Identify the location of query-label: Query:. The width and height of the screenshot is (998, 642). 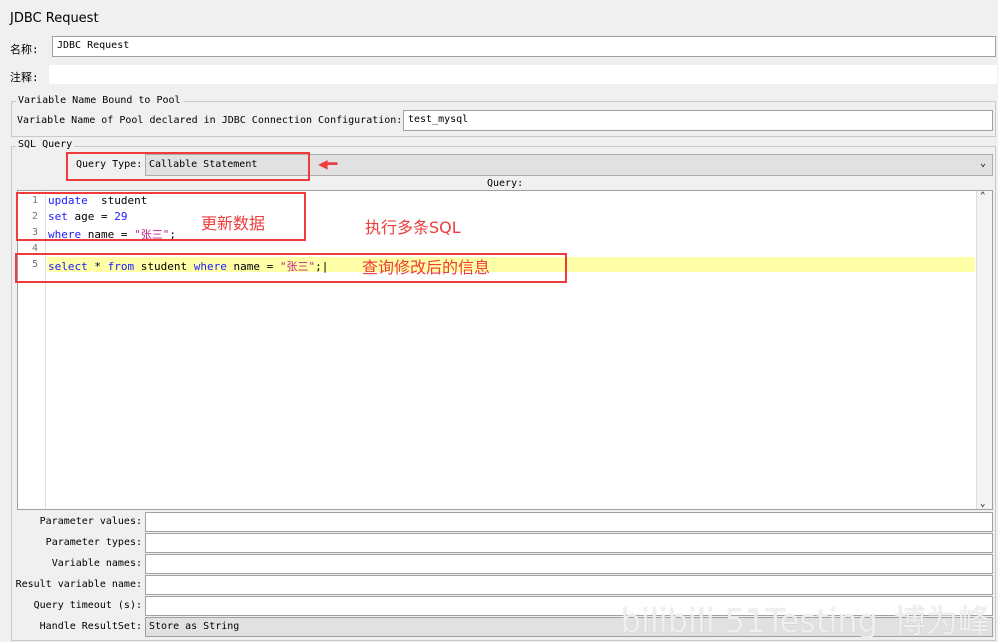
(505, 183).